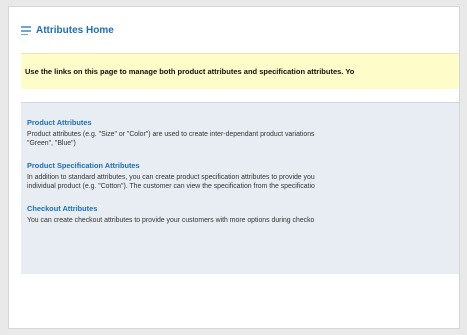 This screenshot has width=467, height=335. Describe the element at coordinates (75, 30) in the screenshot. I see `page-title: Attributes Home` at that location.